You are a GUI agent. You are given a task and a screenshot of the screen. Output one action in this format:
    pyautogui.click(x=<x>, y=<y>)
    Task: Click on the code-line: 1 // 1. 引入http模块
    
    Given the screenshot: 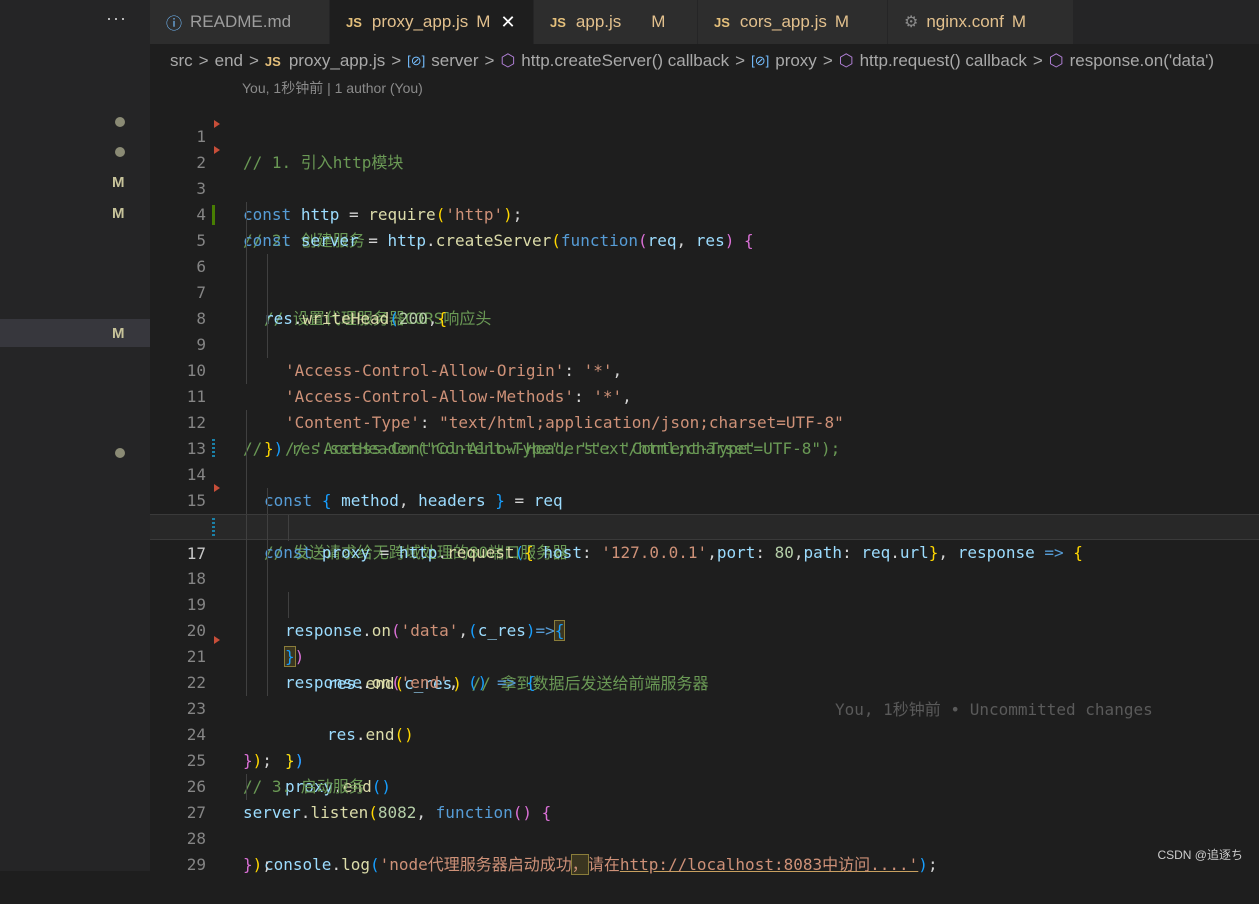 What is the action you would take?
    pyautogui.click(x=704, y=135)
    